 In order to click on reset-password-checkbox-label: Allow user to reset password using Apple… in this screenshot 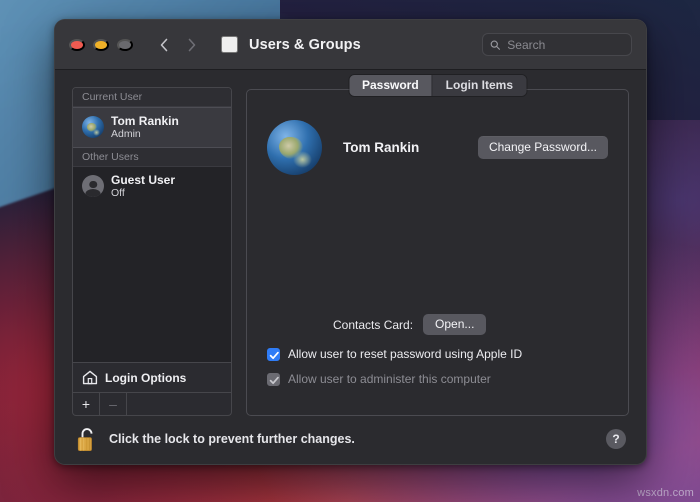, I will do `click(405, 354)`.